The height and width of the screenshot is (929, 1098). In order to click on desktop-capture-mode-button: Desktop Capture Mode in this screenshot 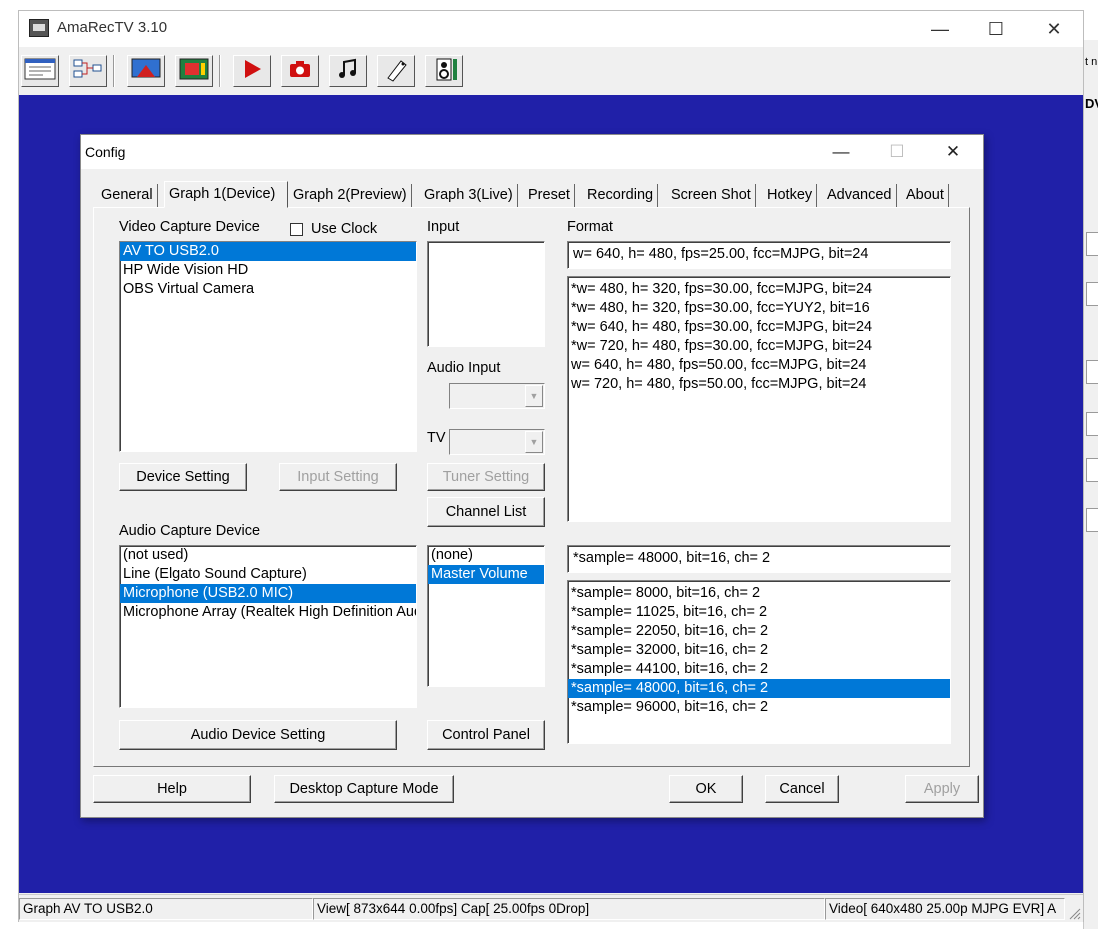, I will do `click(364, 789)`.